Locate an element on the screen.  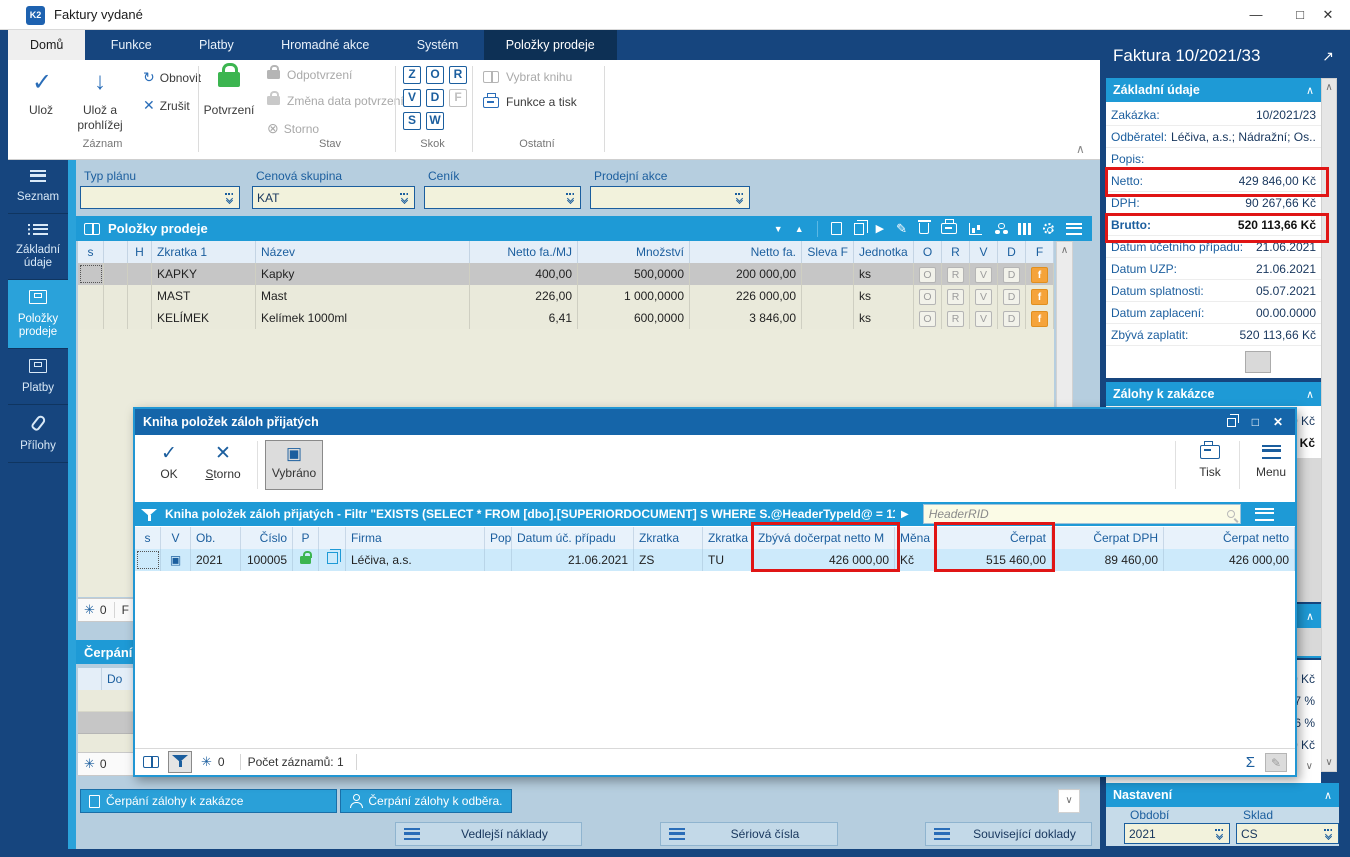
collapse-ic: ∧ is located at coordinates (1328, 795).